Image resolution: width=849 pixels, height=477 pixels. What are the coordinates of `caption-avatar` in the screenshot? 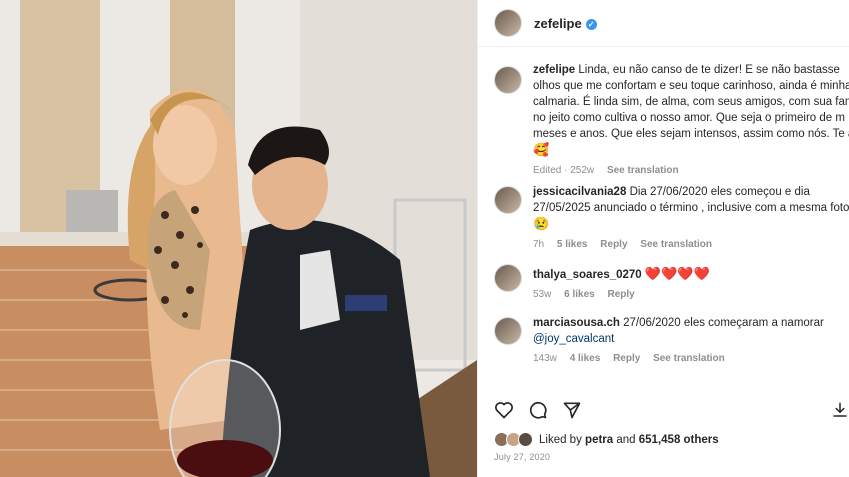 It's located at (508, 80).